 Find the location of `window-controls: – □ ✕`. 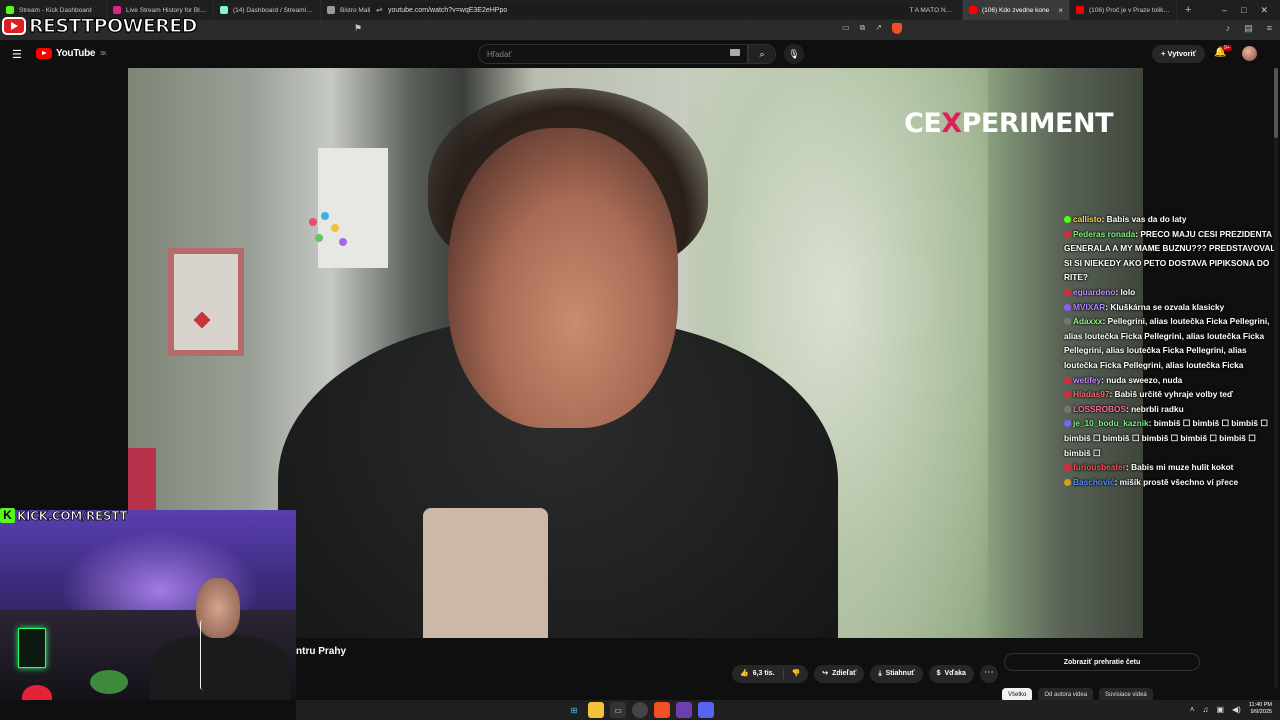

window-controls: – □ ✕ is located at coordinates (1249, 10).